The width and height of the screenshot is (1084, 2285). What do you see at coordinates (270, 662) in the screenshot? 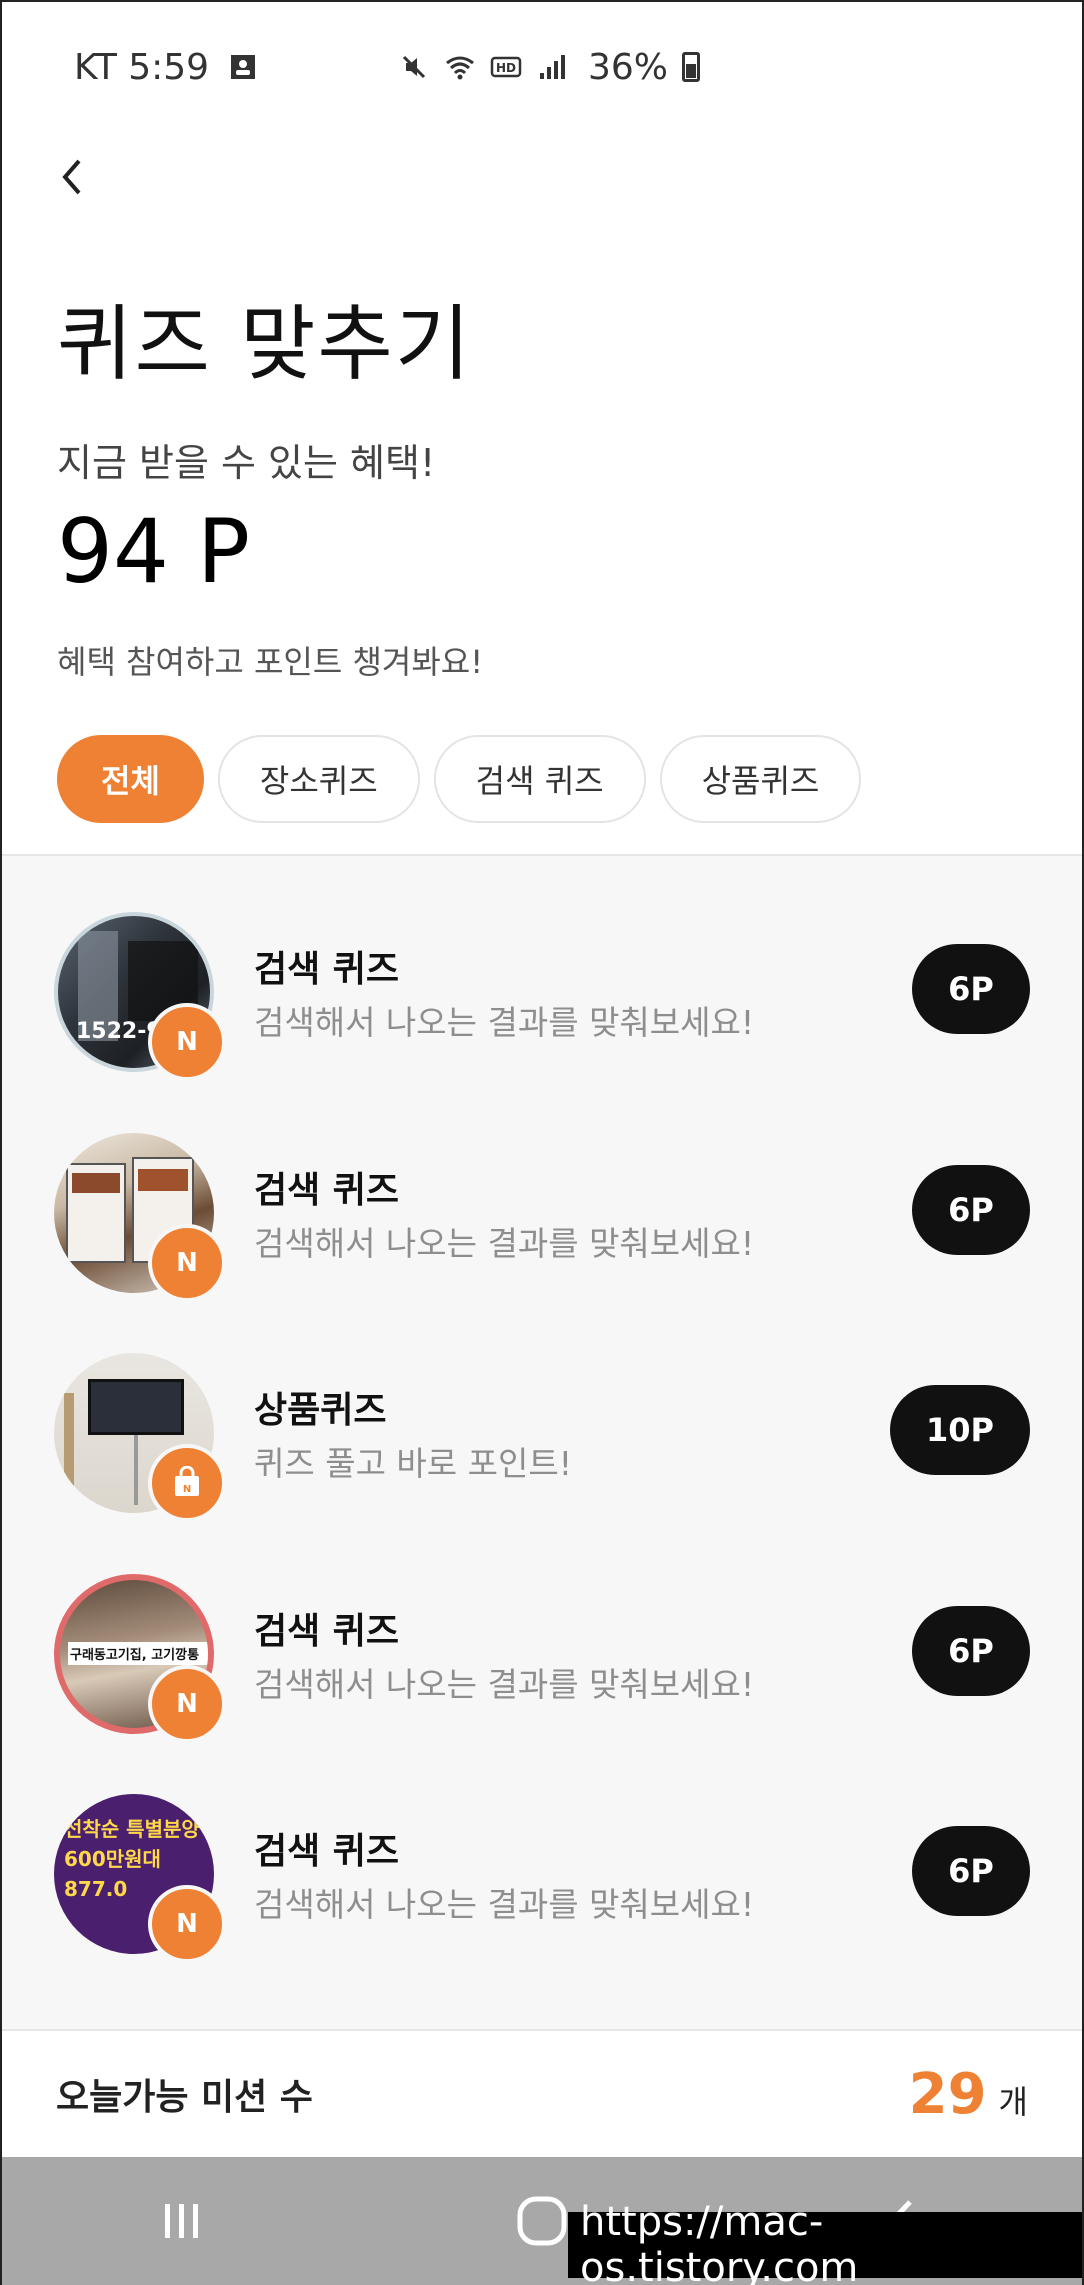
I see `hint-text: 혜택 참여하고 포인트 챙겨봐요!` at bounding box center [270, 662].